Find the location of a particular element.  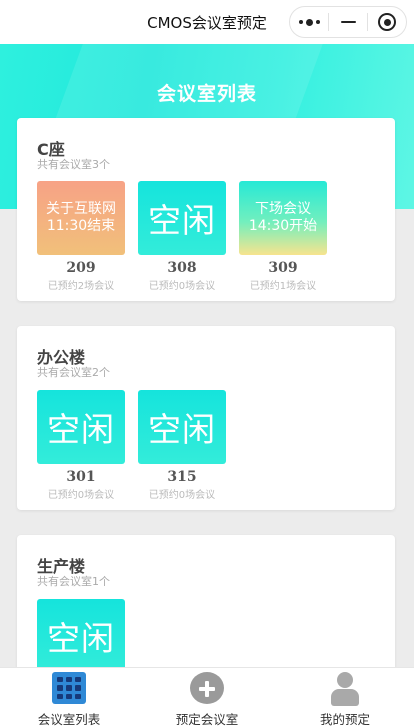

room-item: 关于互联网 11:30结束 209 已预约2场会议 is located at coordinates (81, 236).